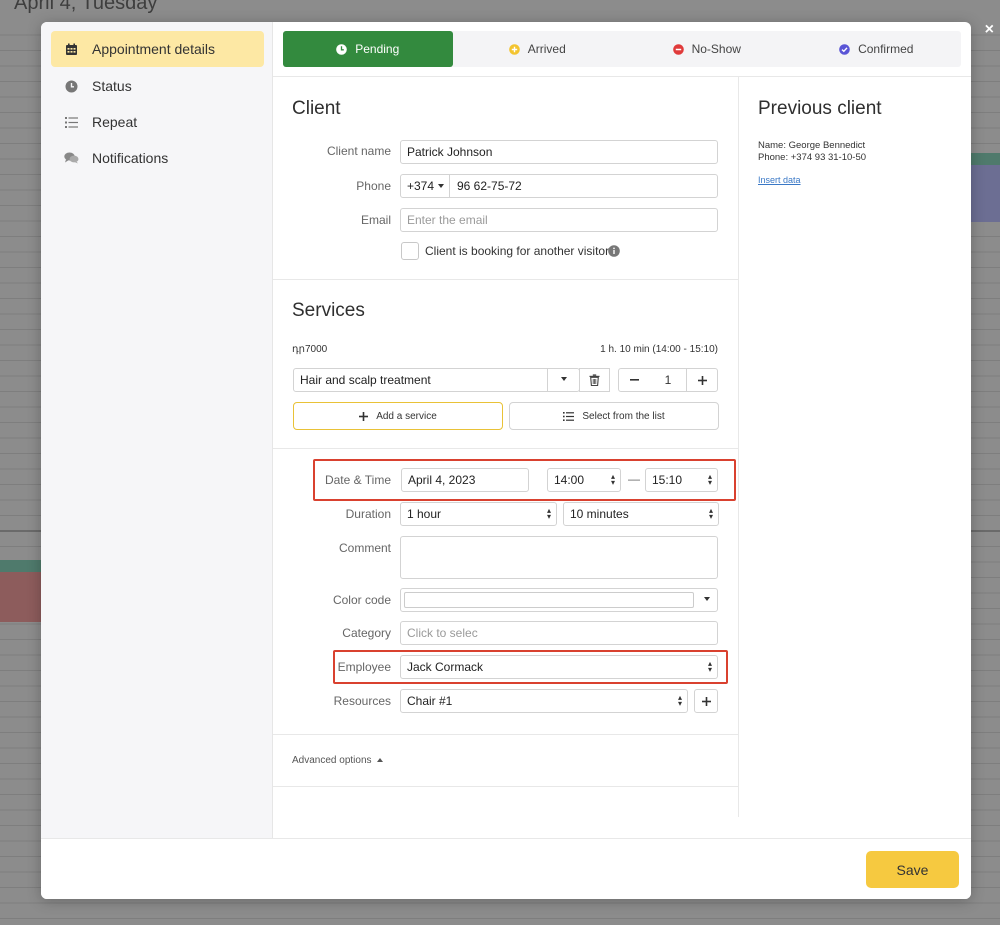 Image resolution: width=1000 pixels, height=925 pixels. Describe the element at coordinates (524, 480) in the screenshot. I see `datetime-highlight` at that location.